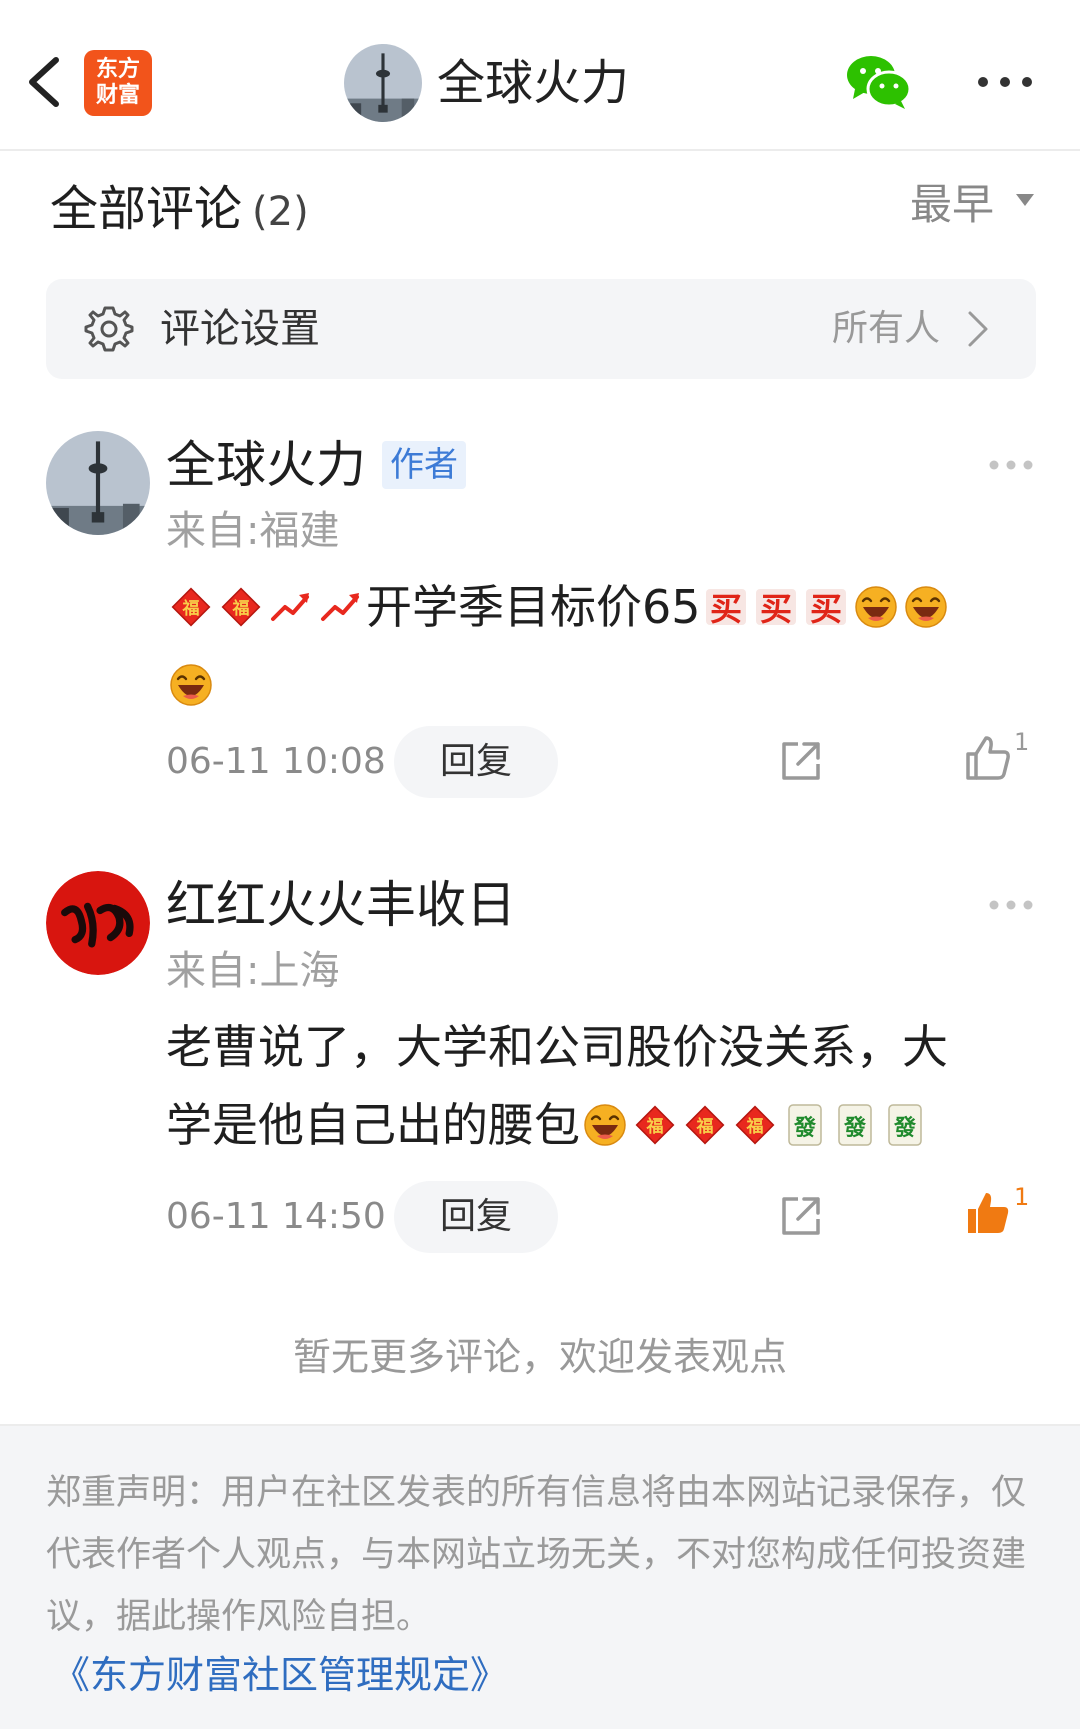  Describe the element at coordinates (988, 758) in the screenshot. I see `thumbs-up-icon` at that location.